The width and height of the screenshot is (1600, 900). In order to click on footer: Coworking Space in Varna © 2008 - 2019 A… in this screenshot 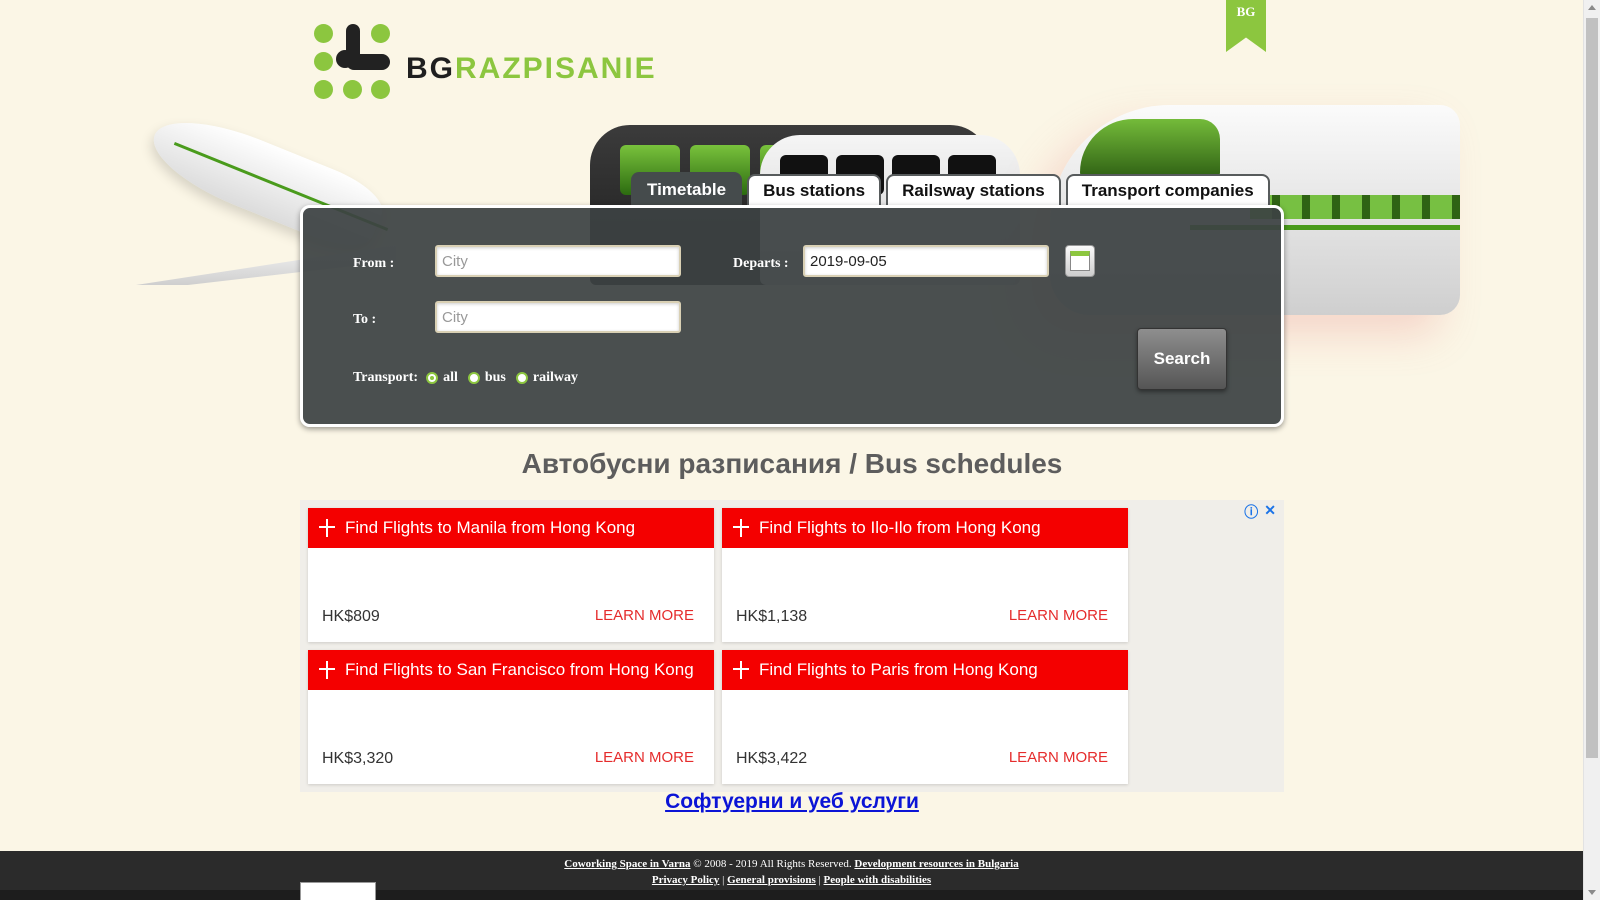, I will do `click(791, 875)`.